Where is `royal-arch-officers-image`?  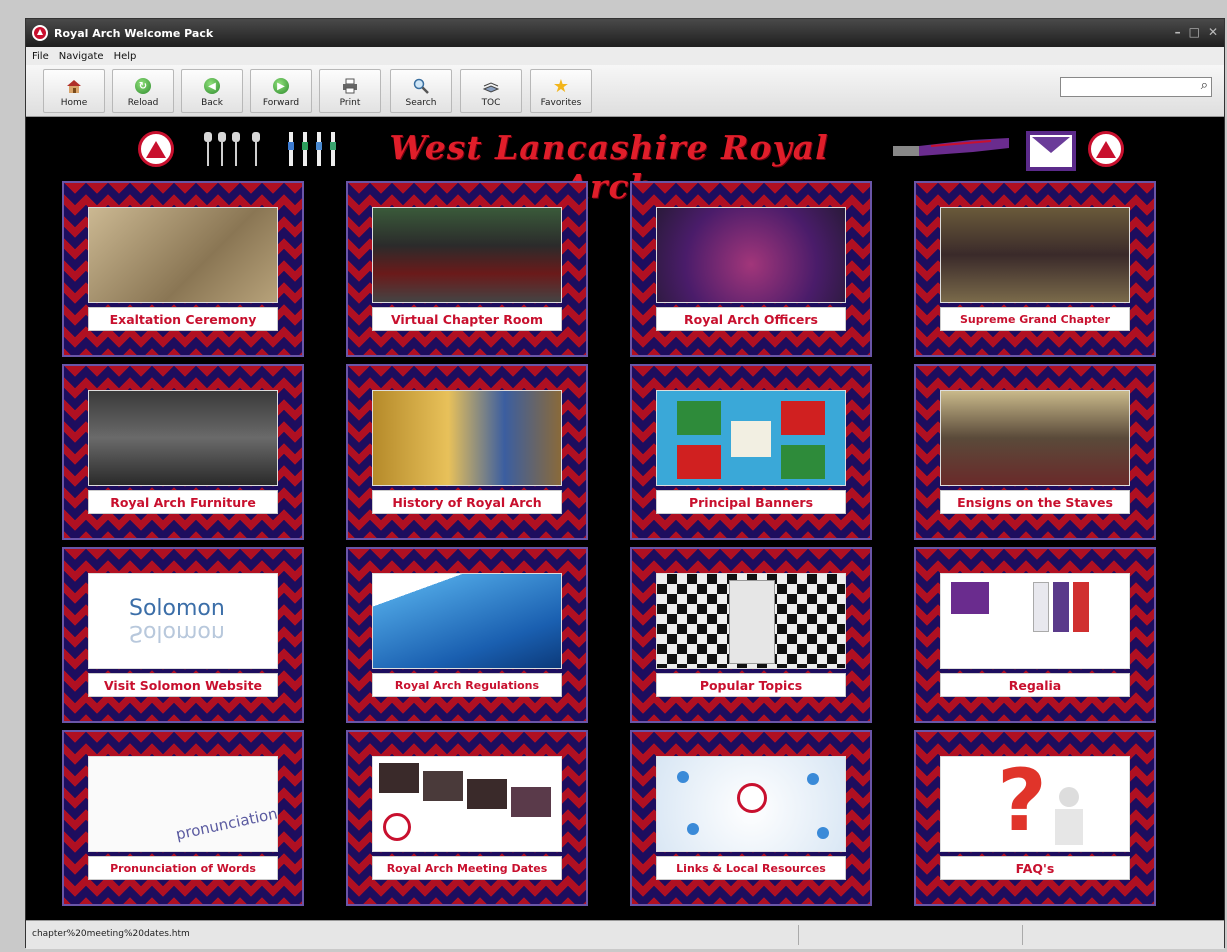
royal-arch-officers-image is located at coordinates (751, 255).